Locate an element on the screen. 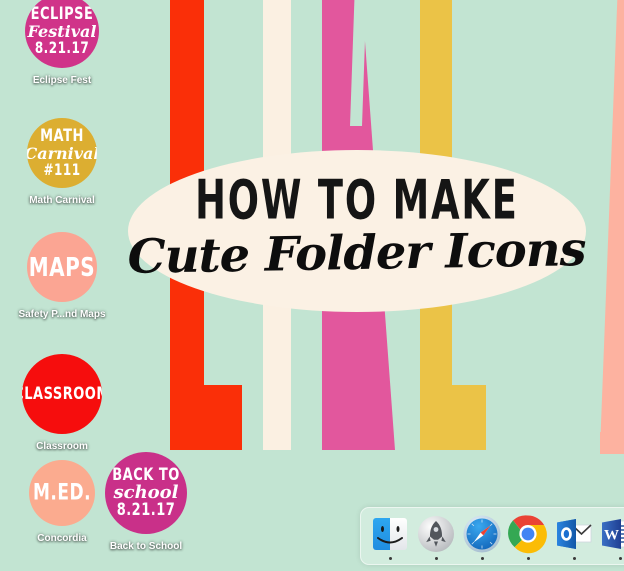  title-line-1: HOW TO MAKE is located at coordinates (357, 200).